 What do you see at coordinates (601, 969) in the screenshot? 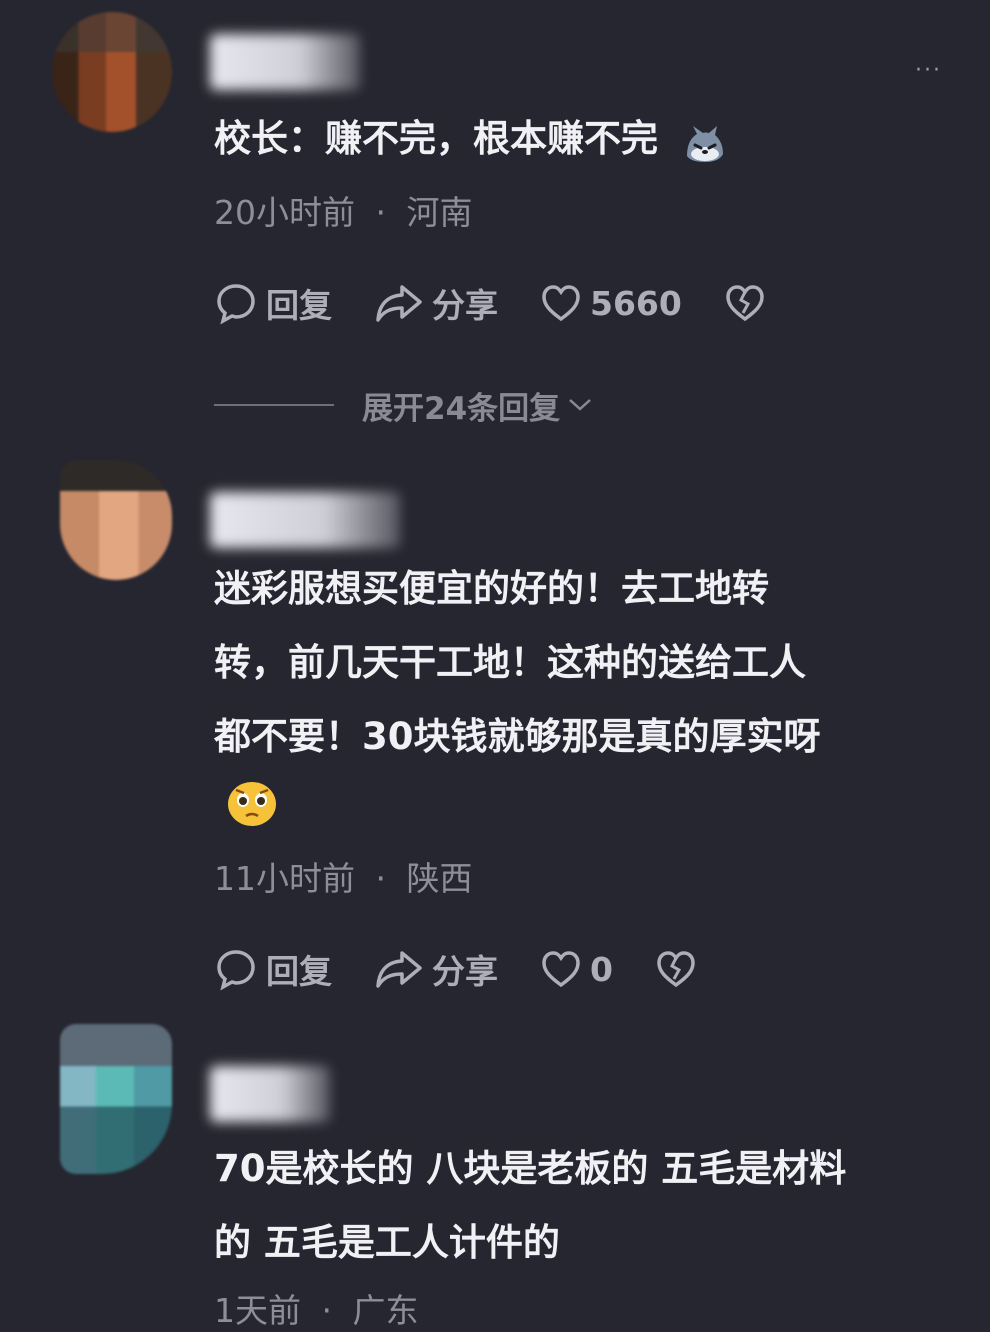
I see `like-count: 0` at bounding box center [601, 969].